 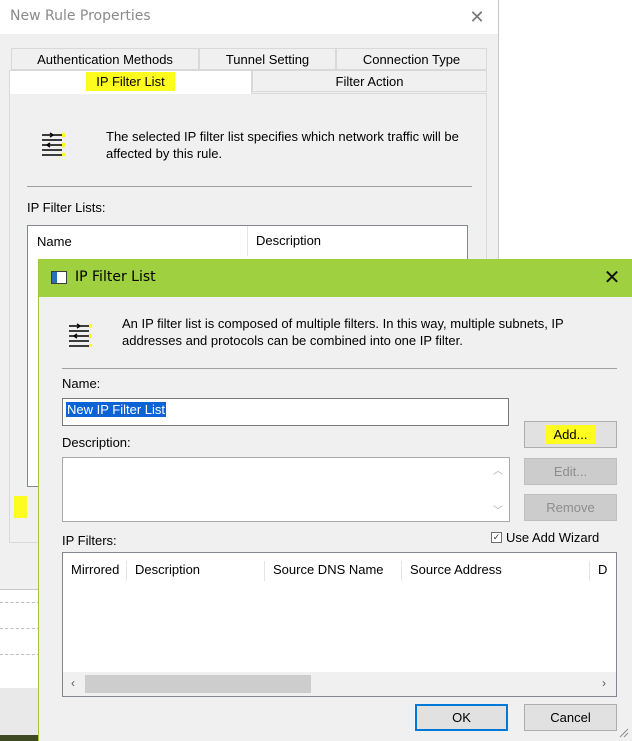 I want to click on cancel-button-label: Cancel, so click(x=570, y=717).